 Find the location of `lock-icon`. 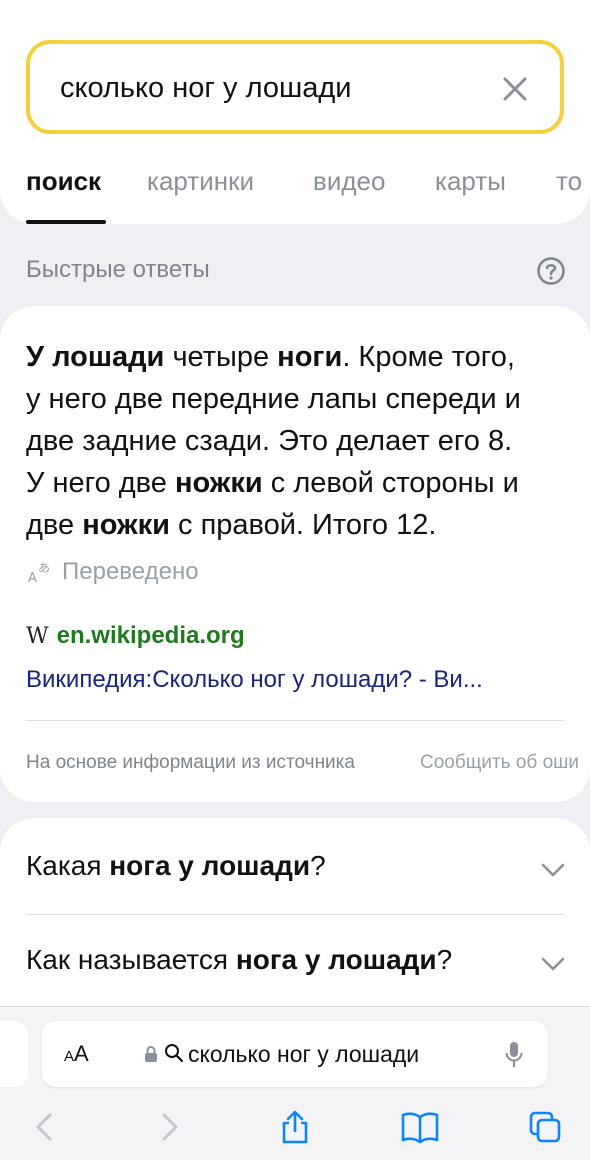

lock-icon is located at coordinates (151, 1054).